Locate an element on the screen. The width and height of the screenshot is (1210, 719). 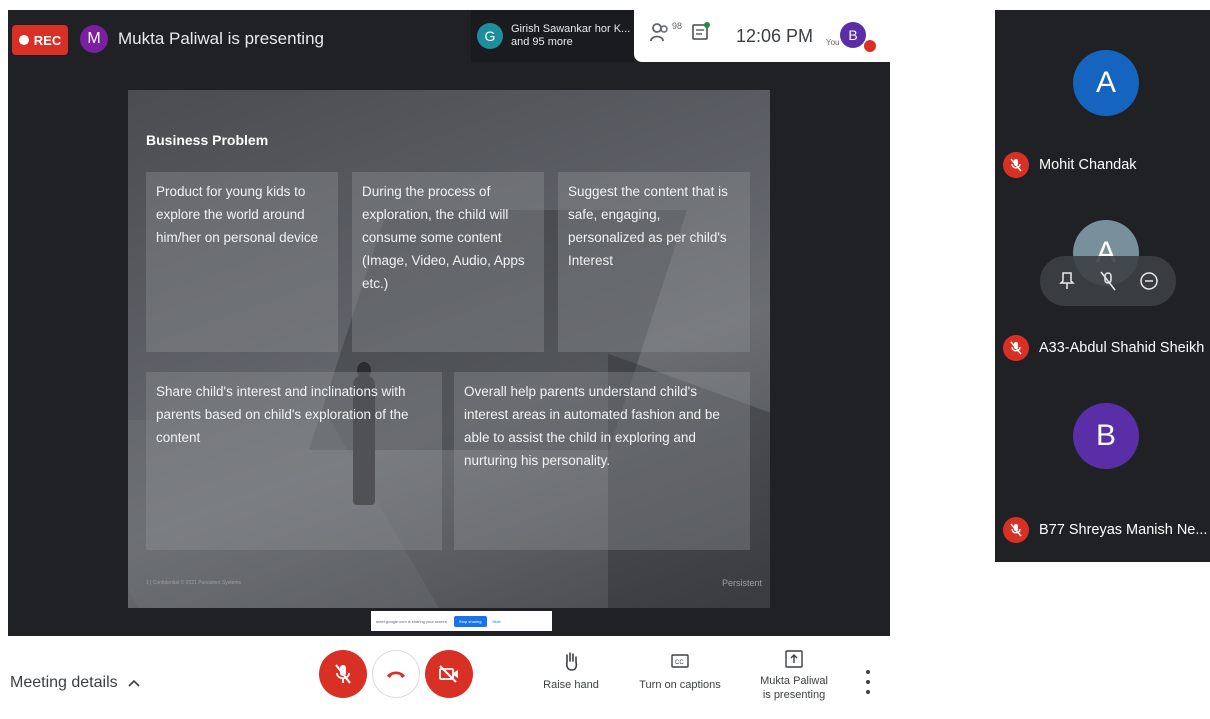
raise-hand-button: Raise hand is located at coordinates (571, 671).